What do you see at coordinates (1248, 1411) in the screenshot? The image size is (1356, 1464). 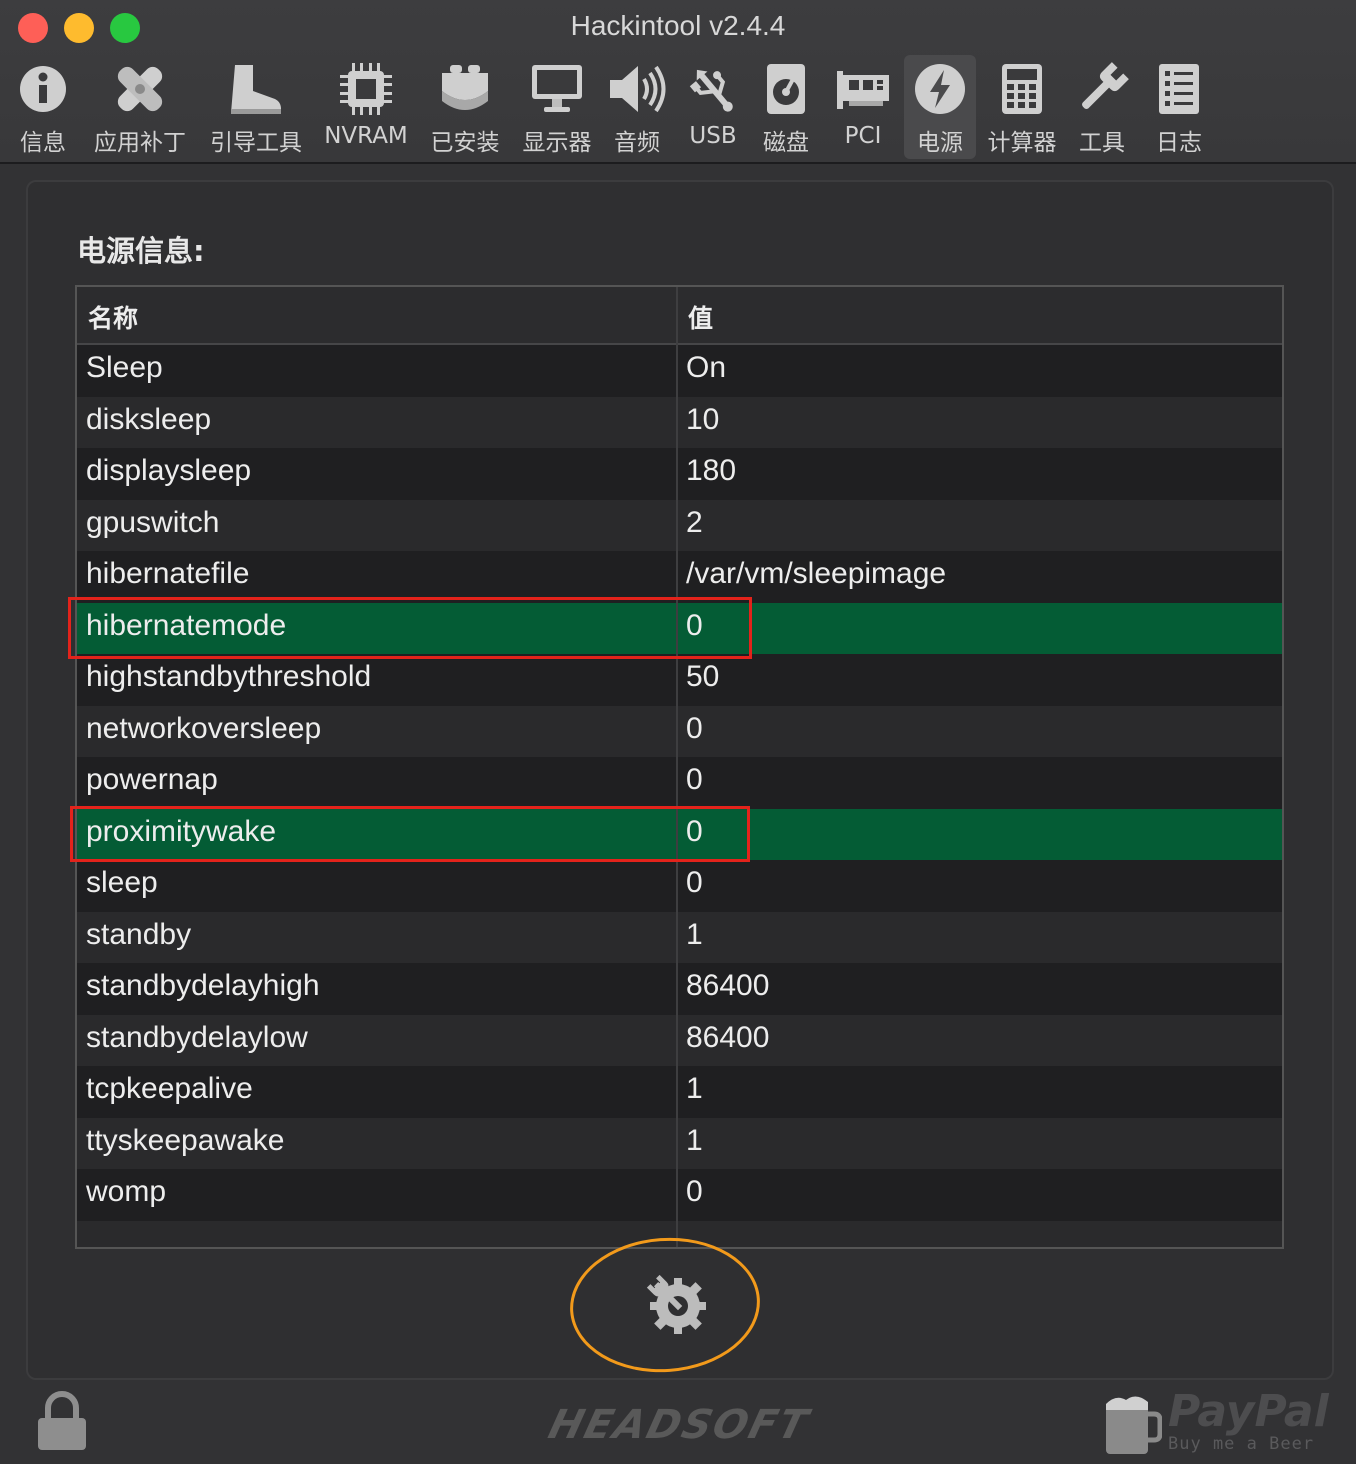 I see `paypal-logo-text: PayPal` at bounding box center [1248, 1411].